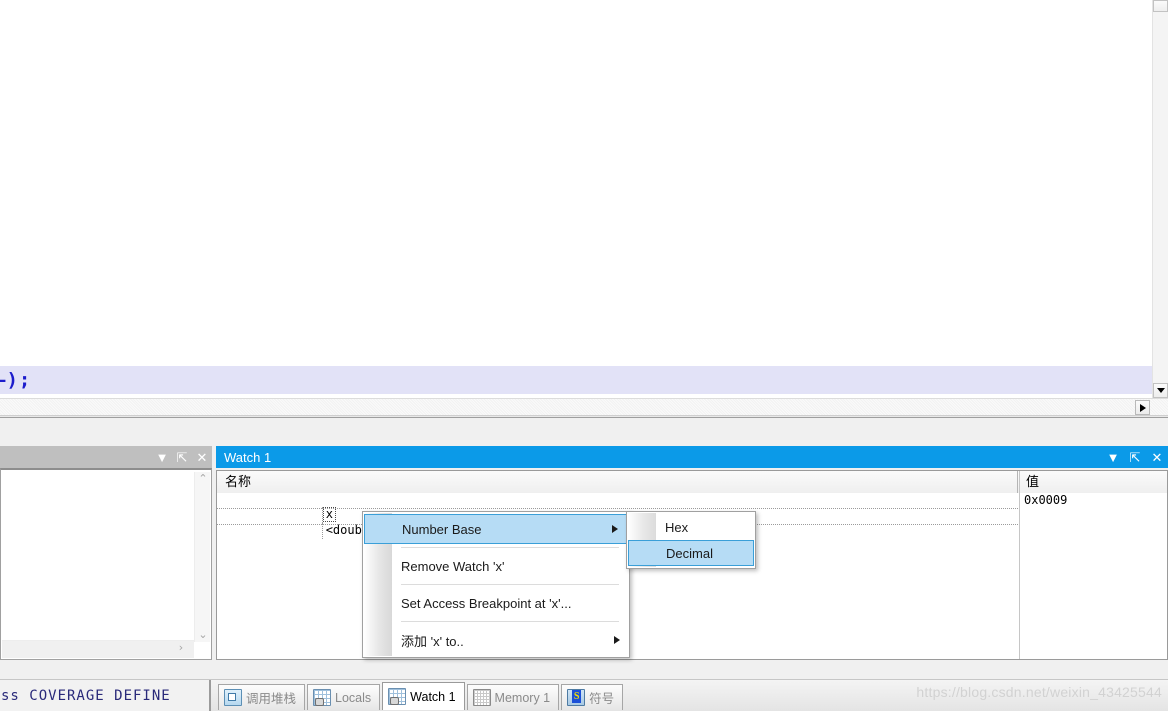 The width and height of the screenshot is (1168, 711). What do you see at coordinates (16, 380) in the screenshot?
I see `code-line-text: —);` at bounding box center [16, 380].